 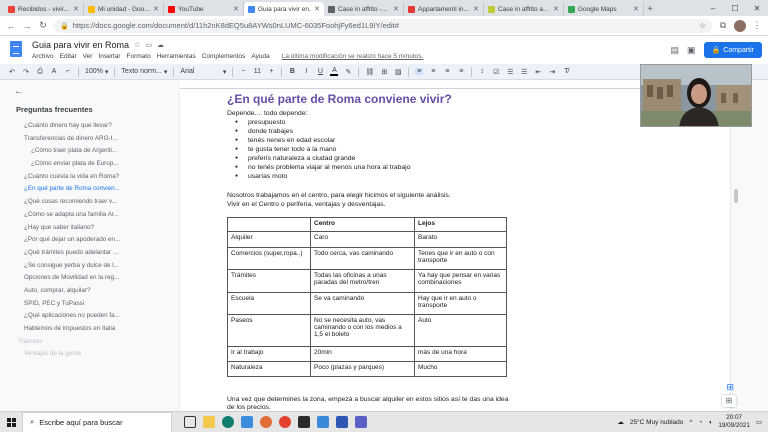 What do you see at coordinates (433, 71) in the screenshot?
I see `align-center-icon: ≡` at bounding box center [433, 71].